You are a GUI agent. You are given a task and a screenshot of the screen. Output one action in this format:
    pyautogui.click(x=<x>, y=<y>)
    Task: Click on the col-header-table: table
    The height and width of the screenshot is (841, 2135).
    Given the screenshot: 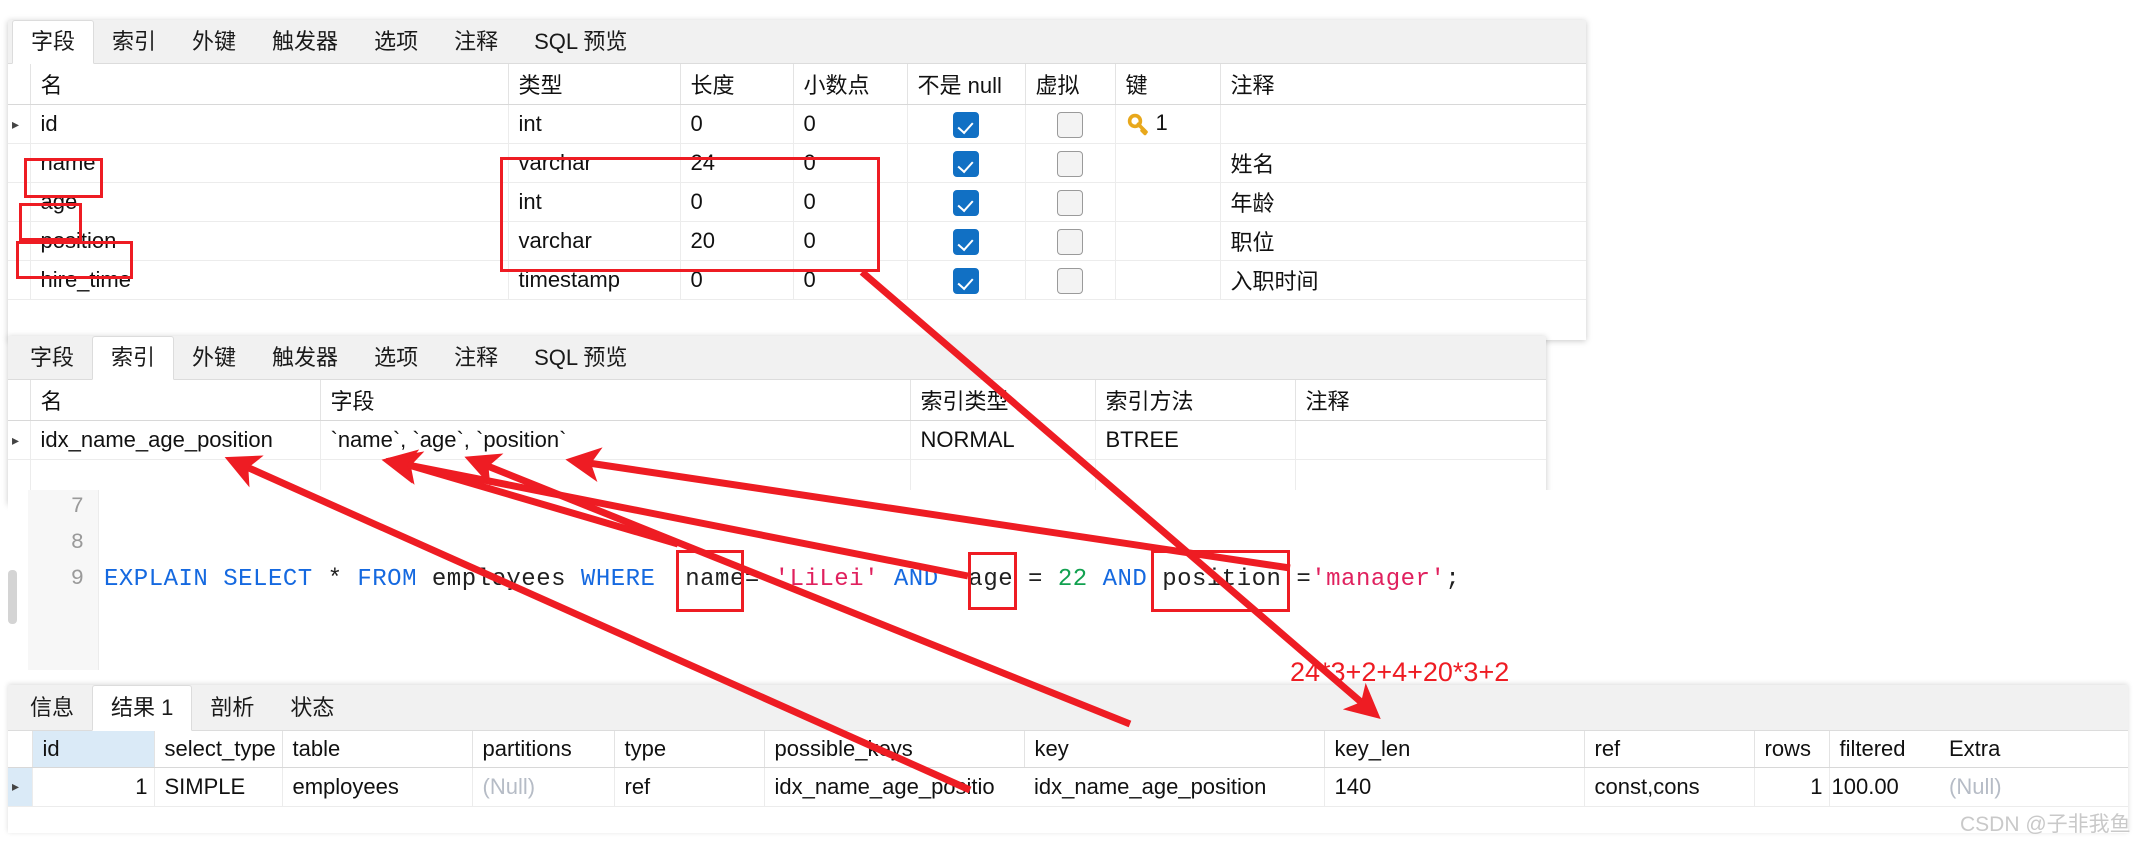 What is the action you would take?
    pyautogui.click(x=377, y=749)
    